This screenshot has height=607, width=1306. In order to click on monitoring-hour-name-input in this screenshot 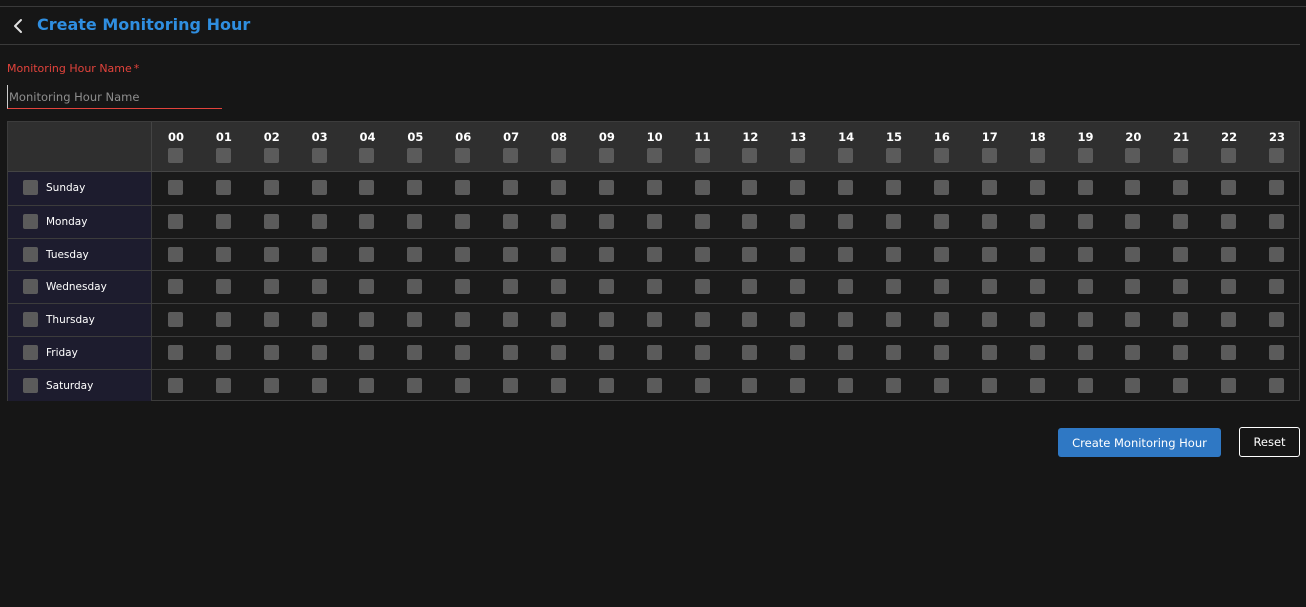, I will do `click(114, 97)`.